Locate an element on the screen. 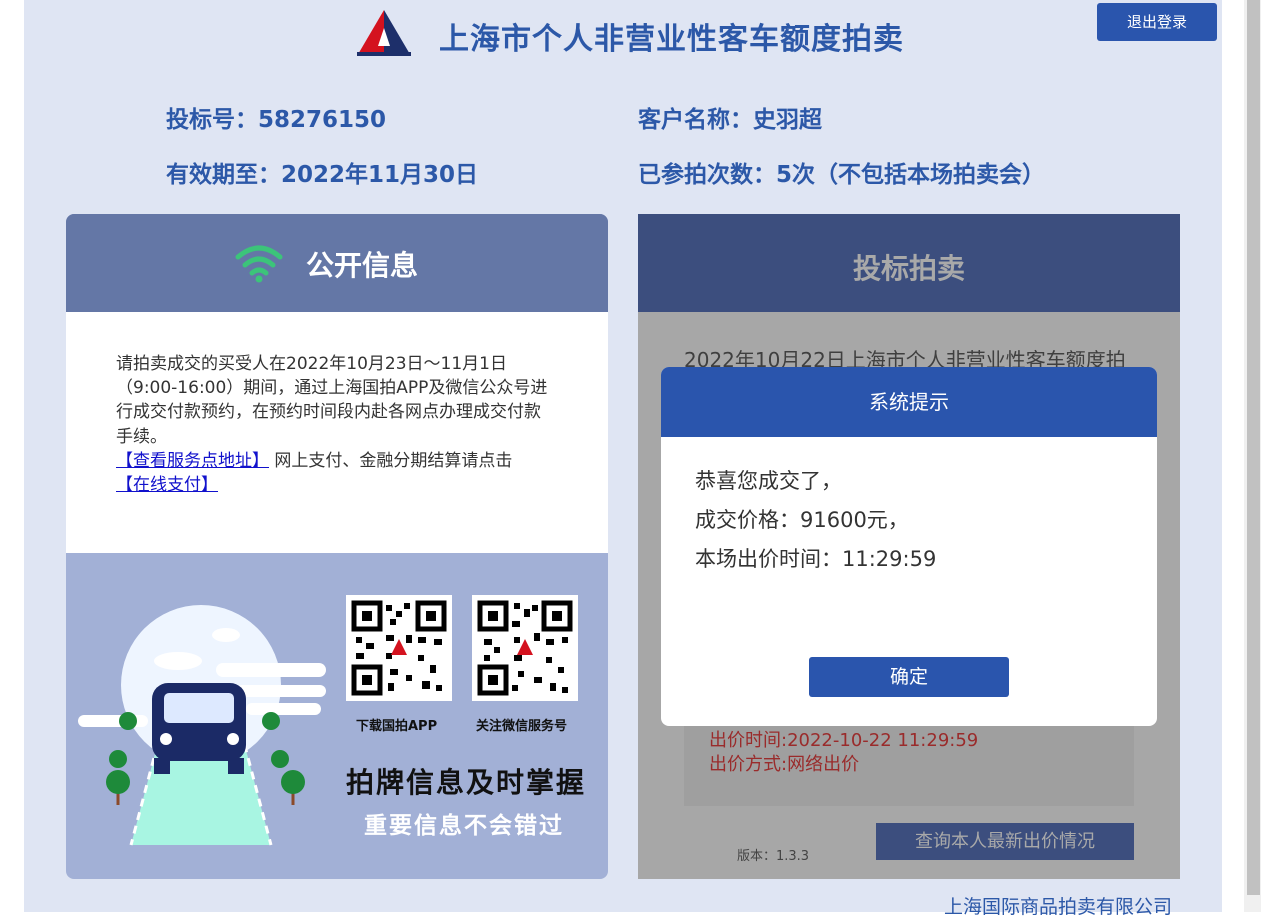 This screenshot has width=1261, height=919. query-latest-bid-button: 查询本人最新出价情况 is located at coordinates (1005, 841).